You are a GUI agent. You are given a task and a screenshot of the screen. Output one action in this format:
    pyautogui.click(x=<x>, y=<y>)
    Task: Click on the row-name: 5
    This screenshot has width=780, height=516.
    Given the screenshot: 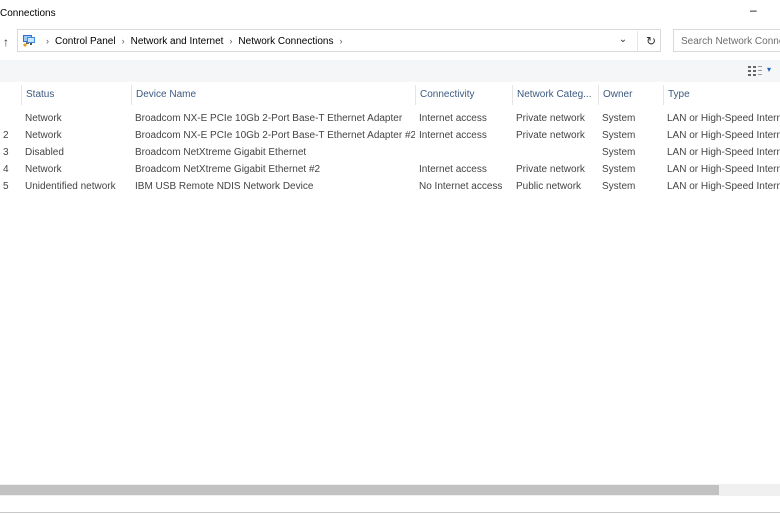 What is the action you would take?
    pyautogui.click(x=6, y=186)
    